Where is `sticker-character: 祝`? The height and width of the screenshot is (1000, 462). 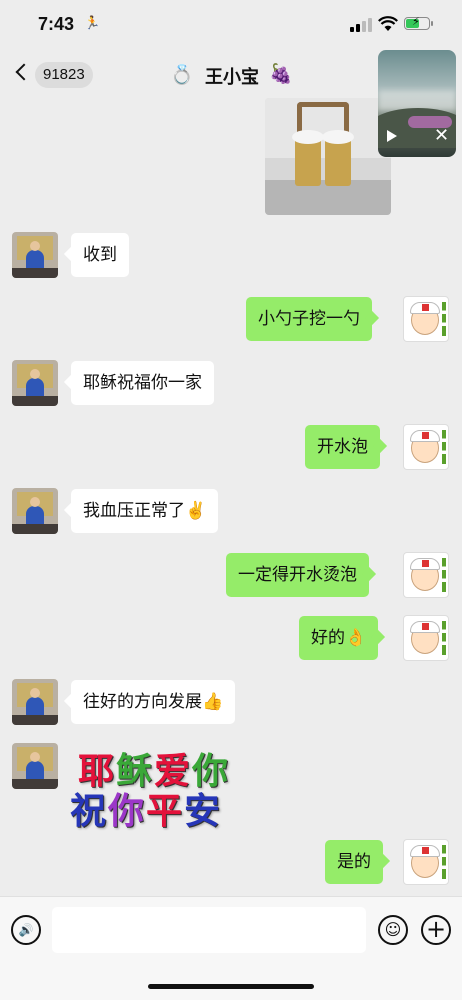 sticker-character: 祝 is located at coordinates (89, 811).